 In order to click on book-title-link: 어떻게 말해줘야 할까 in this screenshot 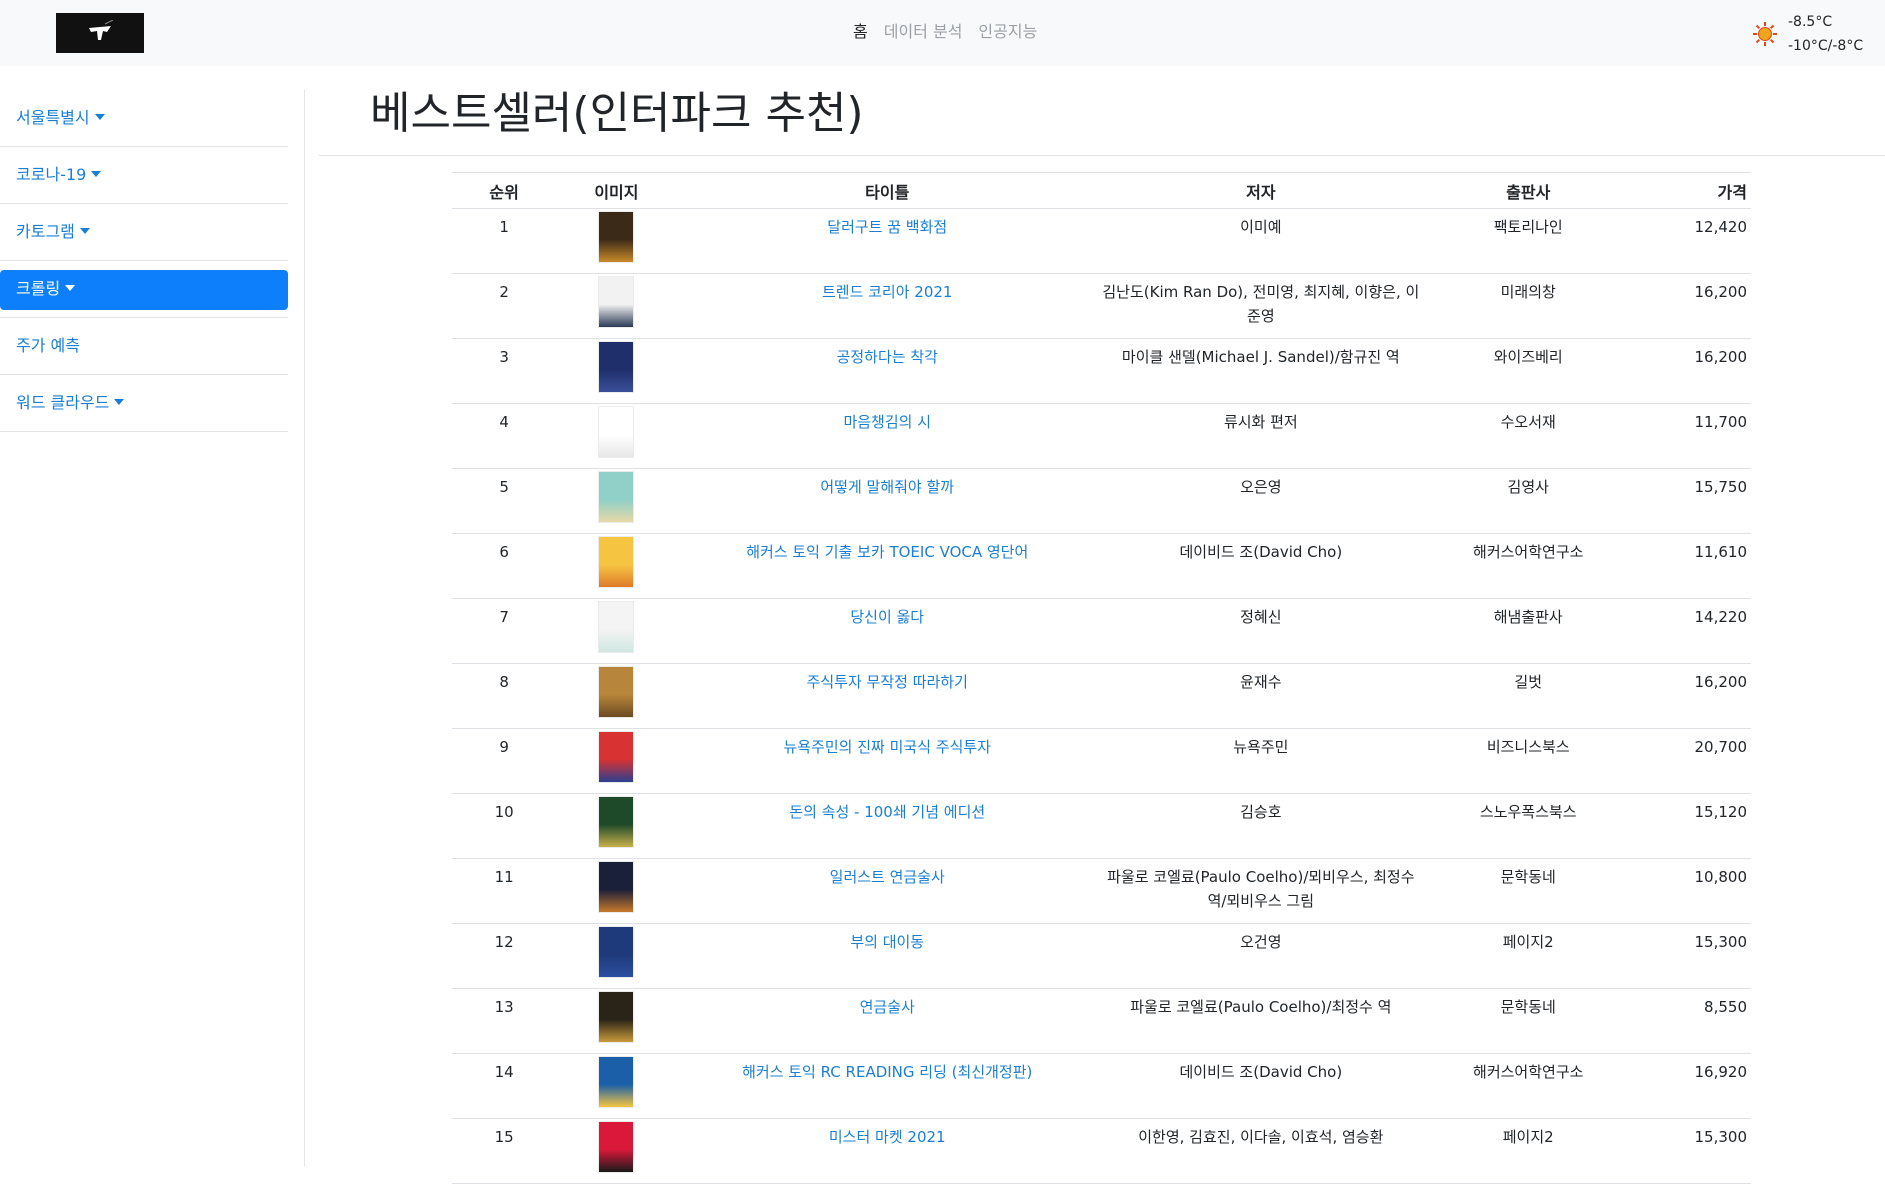, I will do `click(887, 487)`.